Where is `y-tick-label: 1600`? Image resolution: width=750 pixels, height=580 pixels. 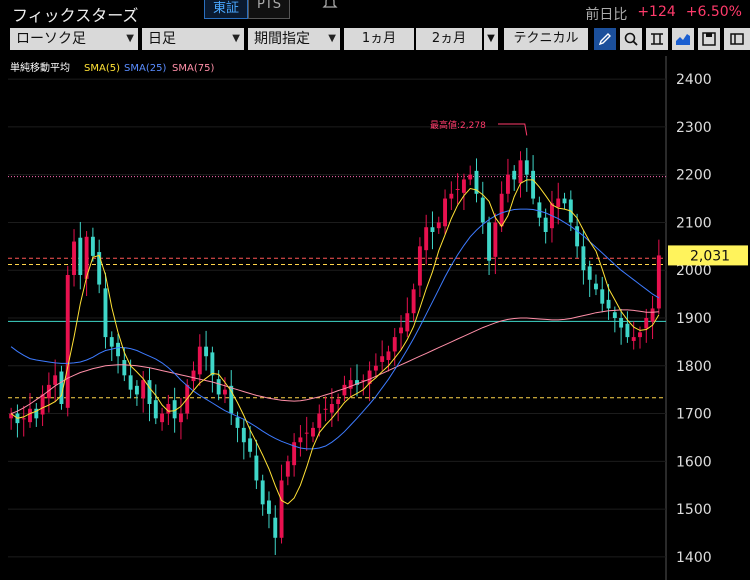 y-tick-label: 1600 is located at coordinates (694, 462).